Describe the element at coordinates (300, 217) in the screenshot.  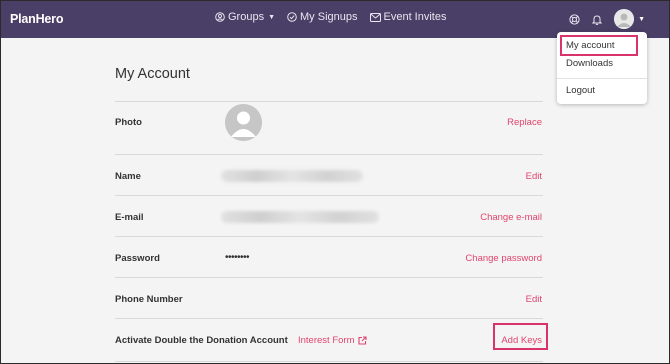
I see `redacted-email` at that location.